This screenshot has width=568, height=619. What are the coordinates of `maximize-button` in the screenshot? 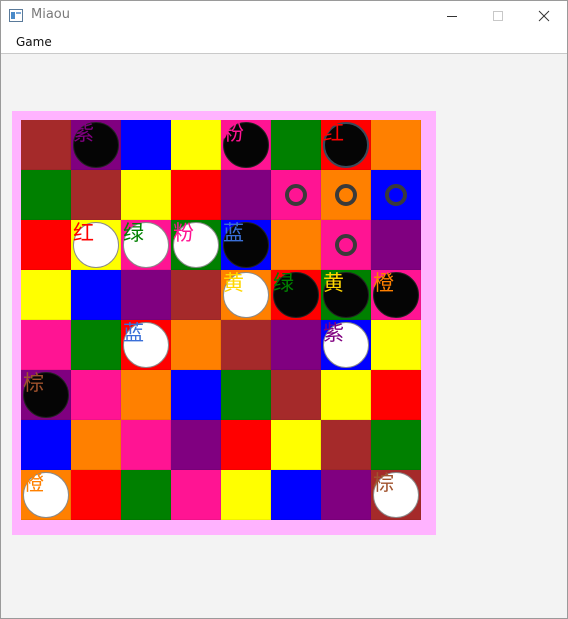 It's located at (498, 16).